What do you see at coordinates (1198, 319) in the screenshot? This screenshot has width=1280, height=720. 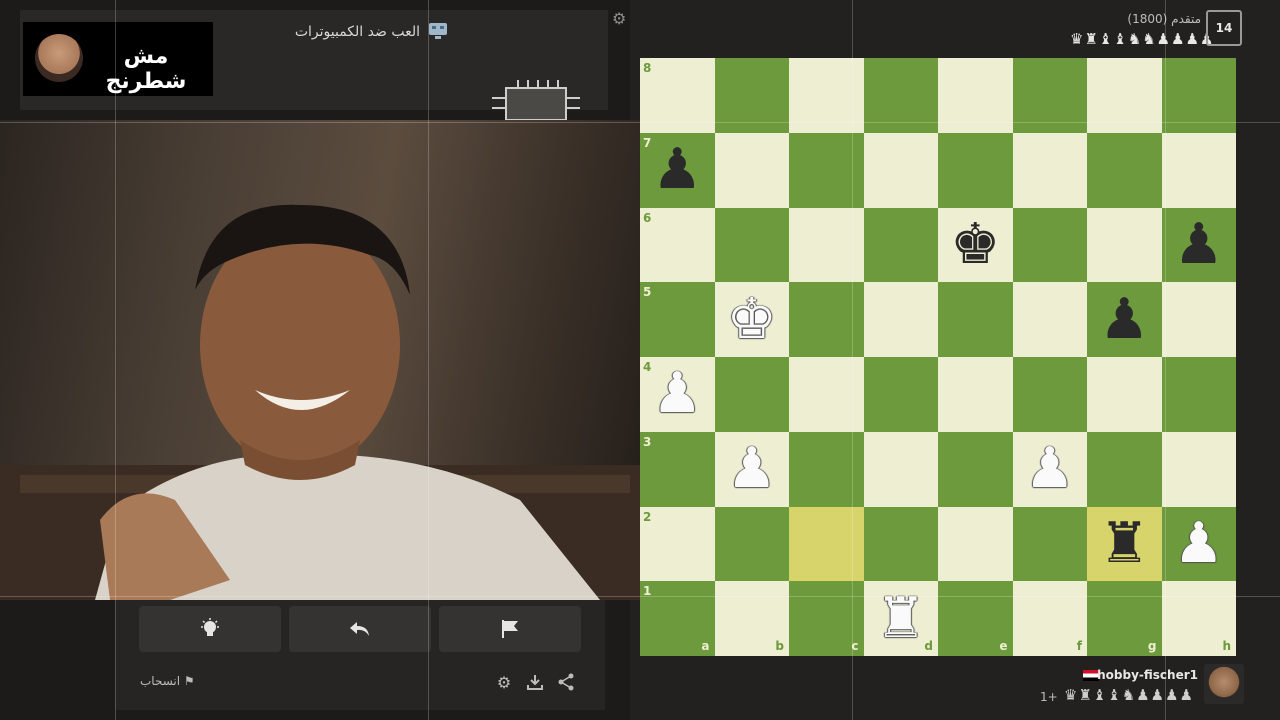 I see `square-h5` at bounding box center [1198, 319].